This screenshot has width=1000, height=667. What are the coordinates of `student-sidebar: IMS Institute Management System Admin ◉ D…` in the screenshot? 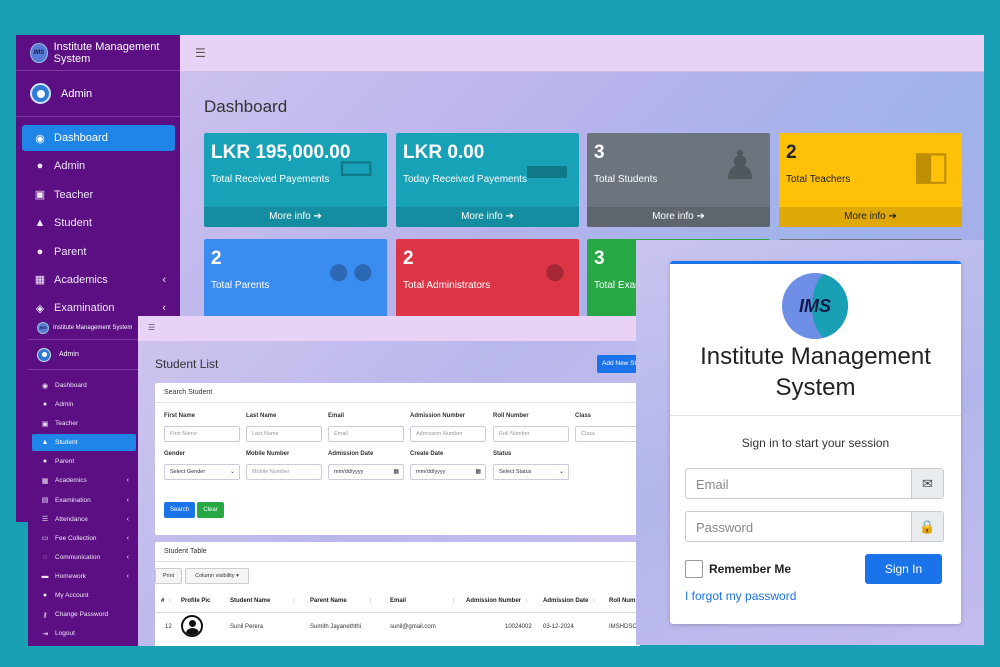 It's located at (83, 481).